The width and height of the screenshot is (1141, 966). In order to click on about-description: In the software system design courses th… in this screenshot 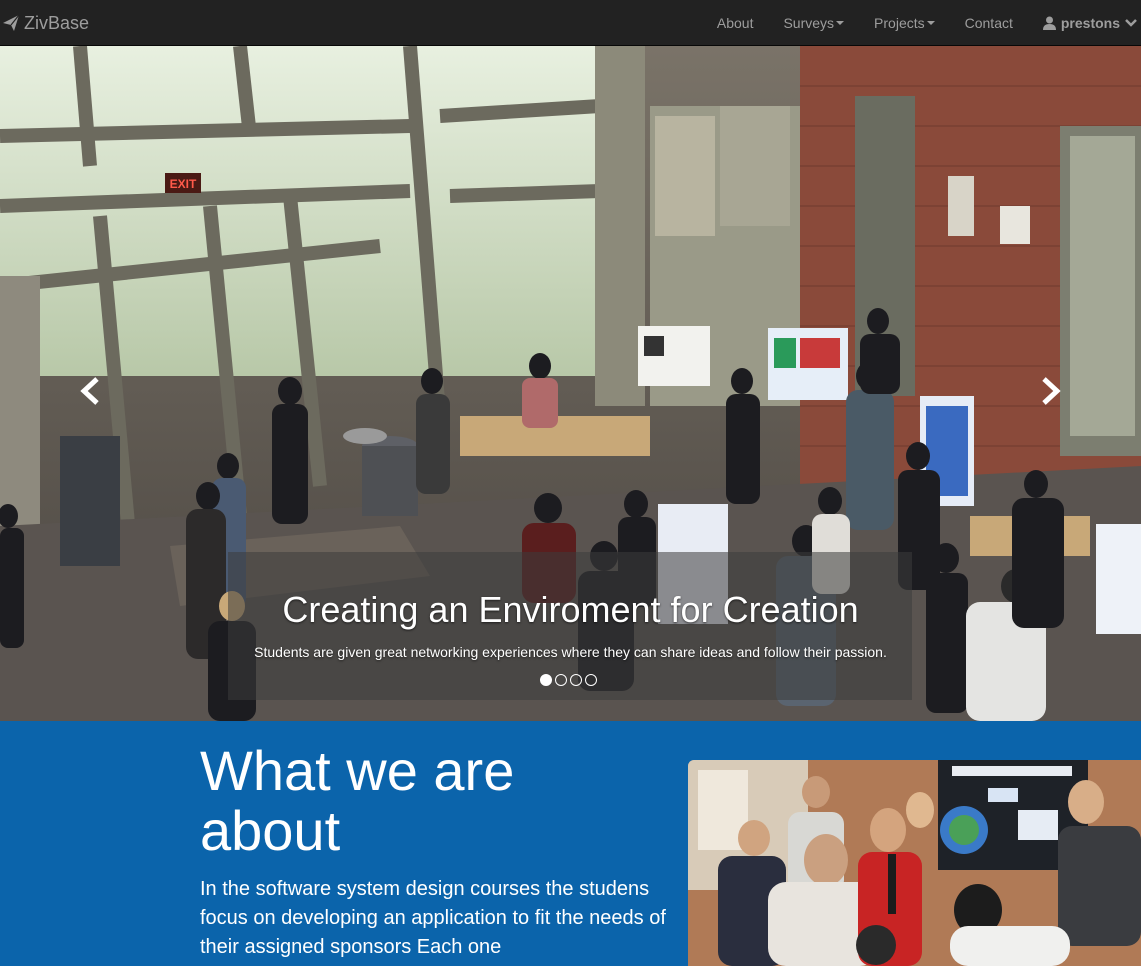, I will do `click(433, 918)`.